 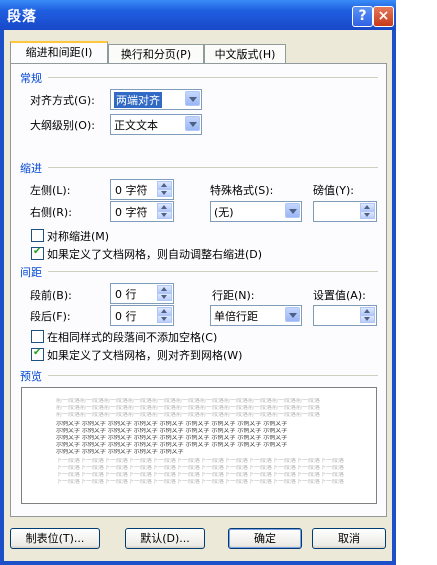 What do you see at coordinates (345, 315) in the screenshot?
I see `spacing-at-spinner` at bounding box center [345, 315].